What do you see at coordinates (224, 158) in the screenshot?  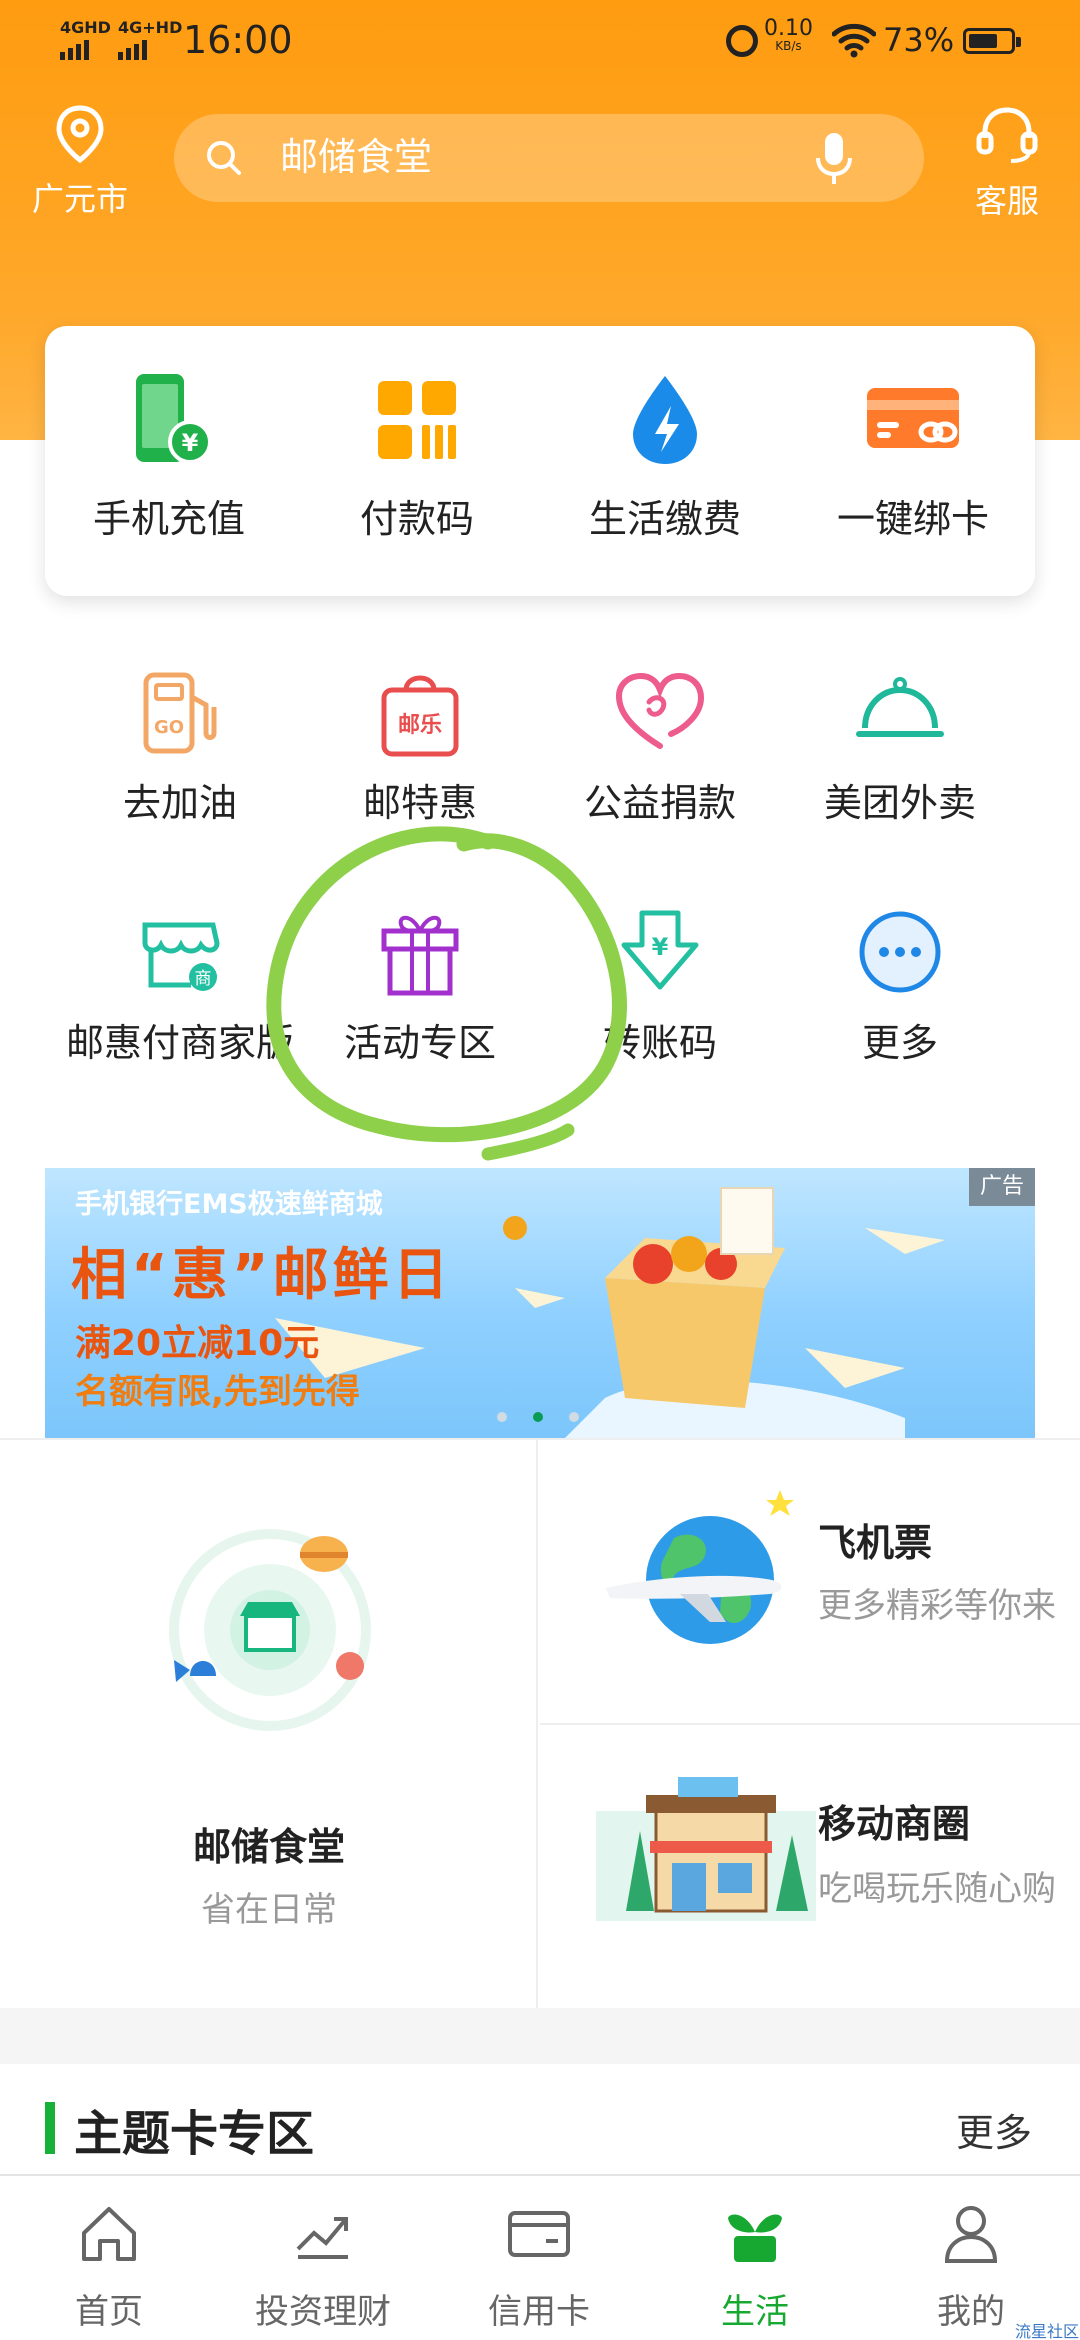 I see `search-icon` at bounding box center [224, 158].